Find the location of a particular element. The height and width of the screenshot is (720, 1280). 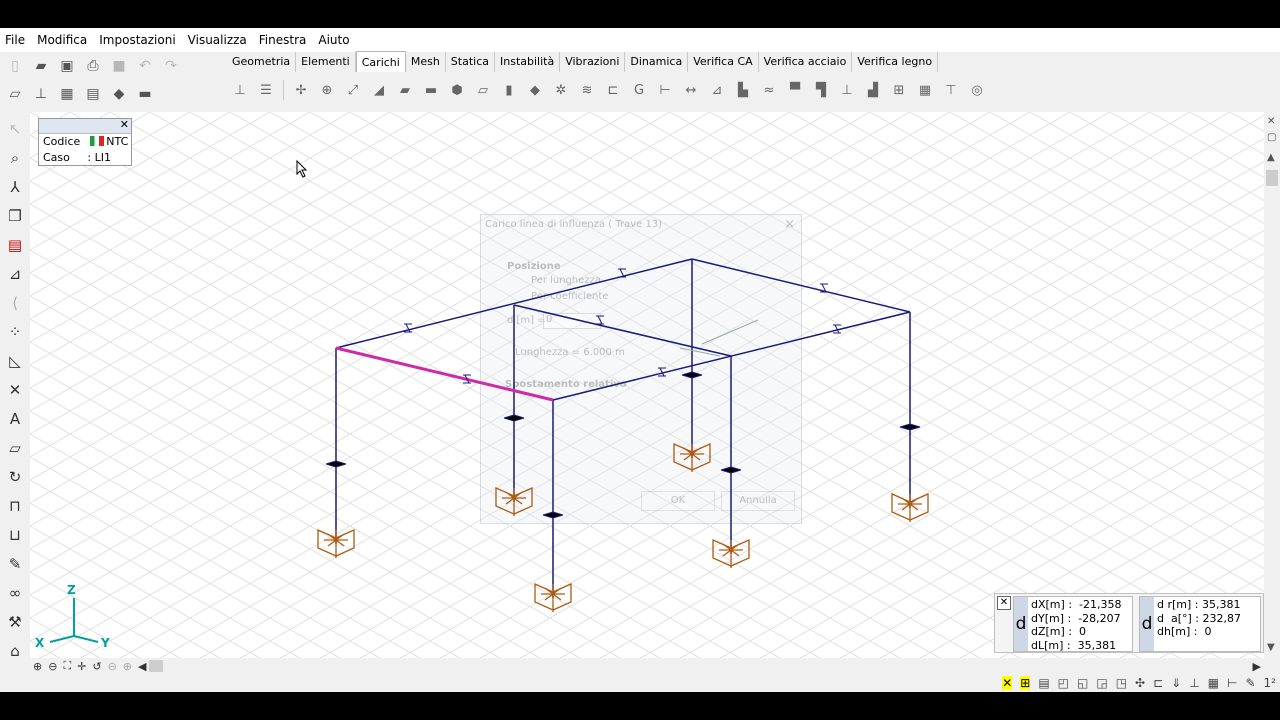

triangle-icon: ◺ is located at coordinates (15, 360).